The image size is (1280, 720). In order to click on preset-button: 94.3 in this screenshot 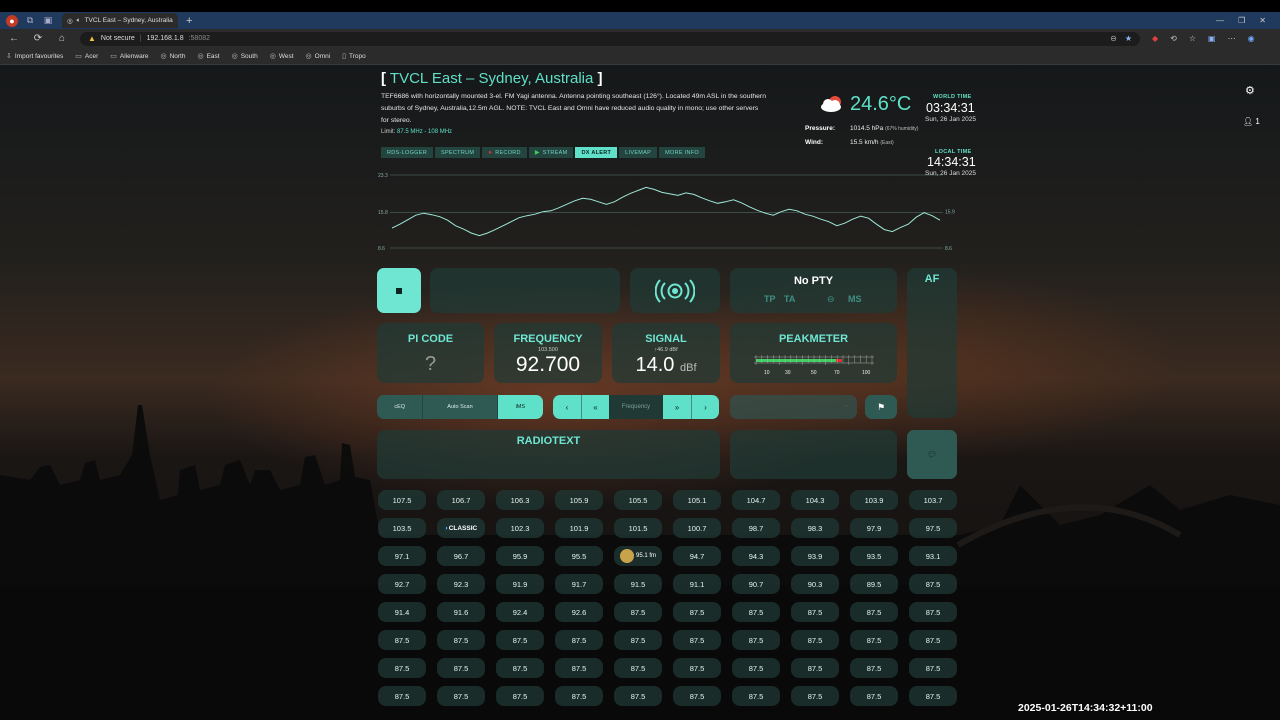, I will do `click(756, 556)`.